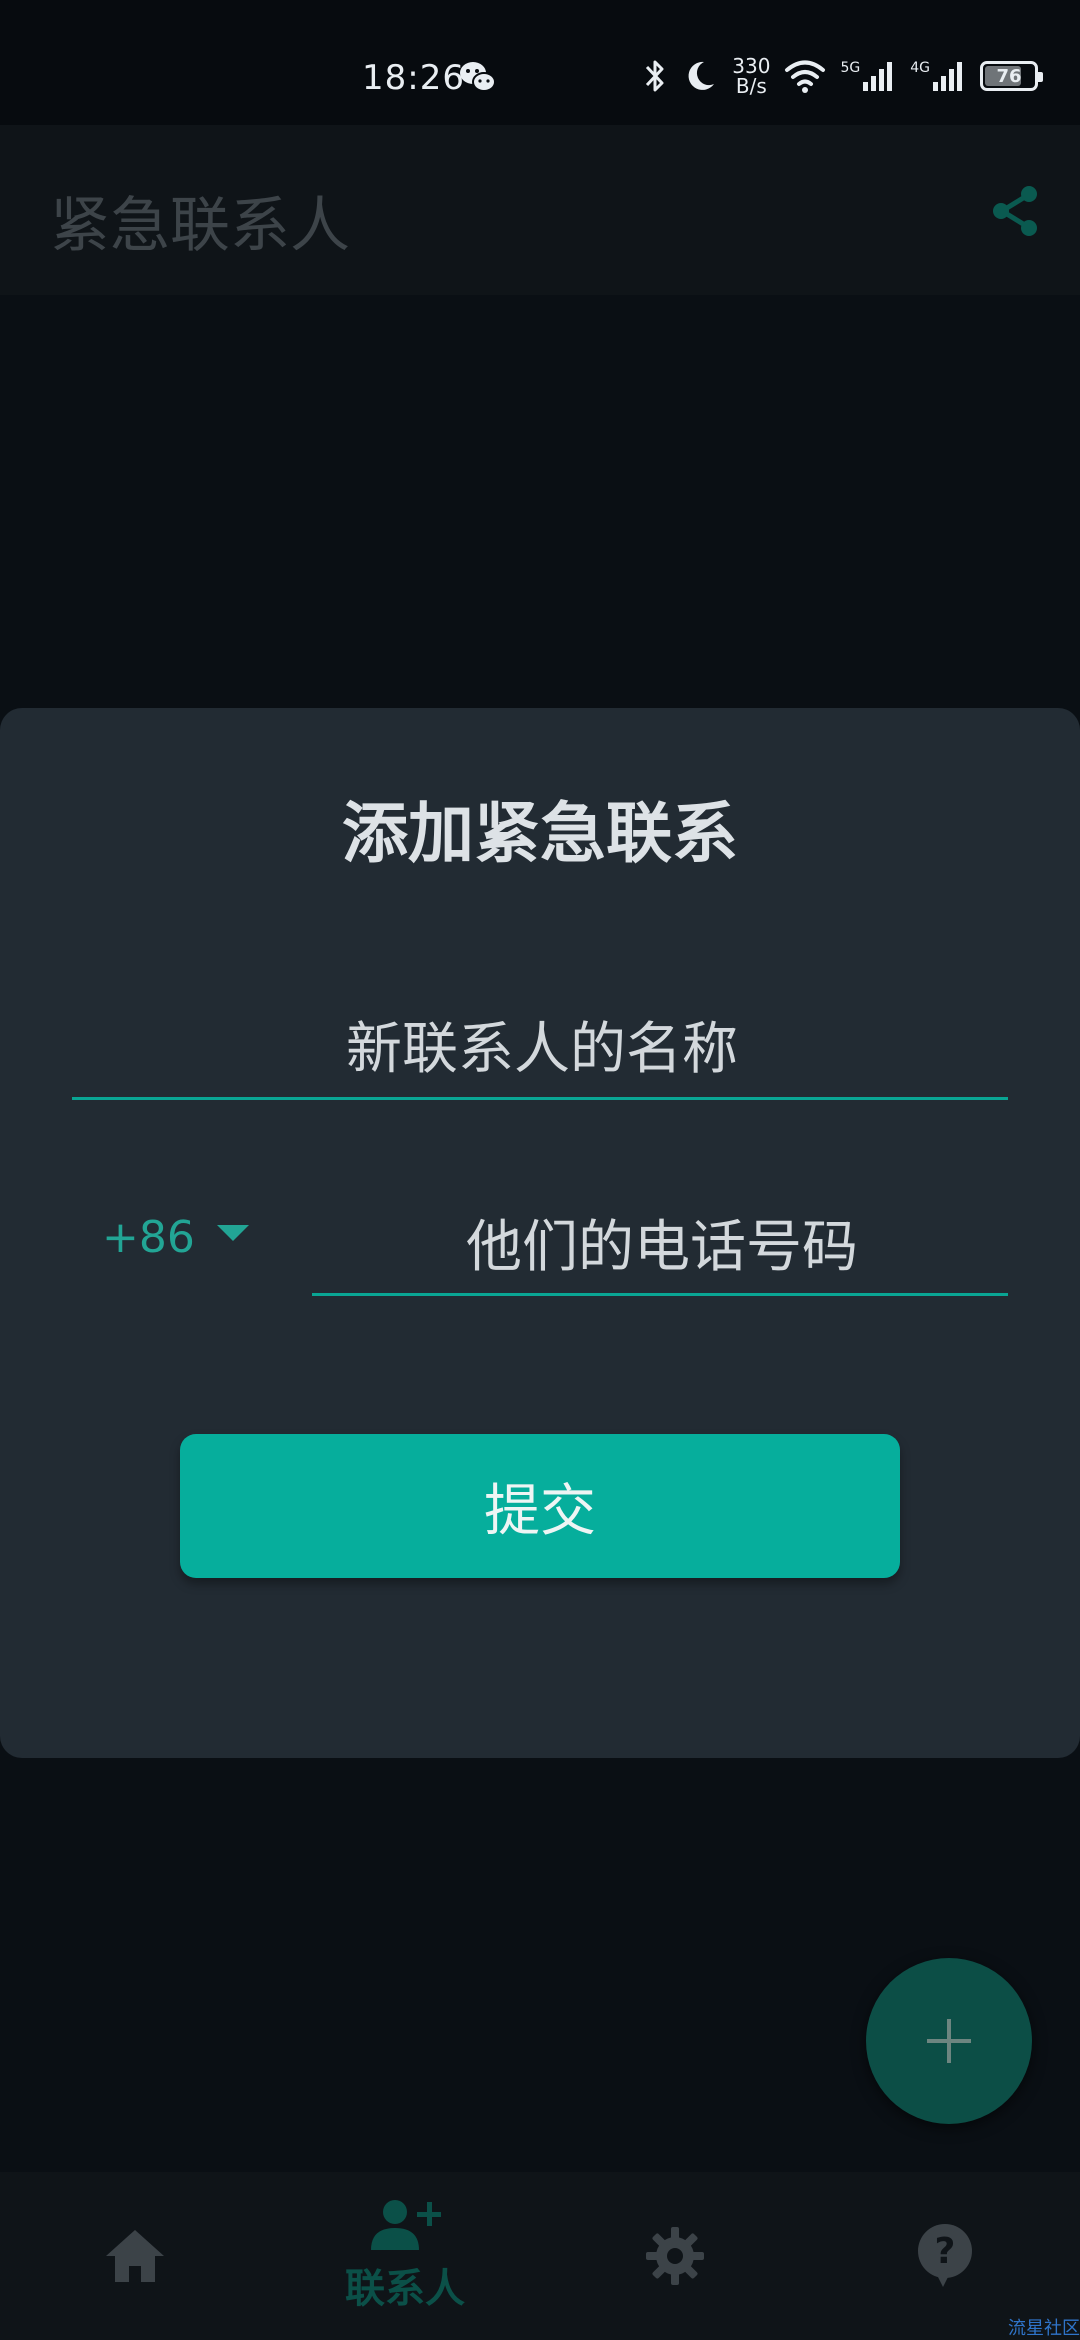 The image size is (1080, 2340). What do you see at coordinates (540, 1506) in the screenshot?
I see `submit-button: 提交` at bounding box center [540, 1506].